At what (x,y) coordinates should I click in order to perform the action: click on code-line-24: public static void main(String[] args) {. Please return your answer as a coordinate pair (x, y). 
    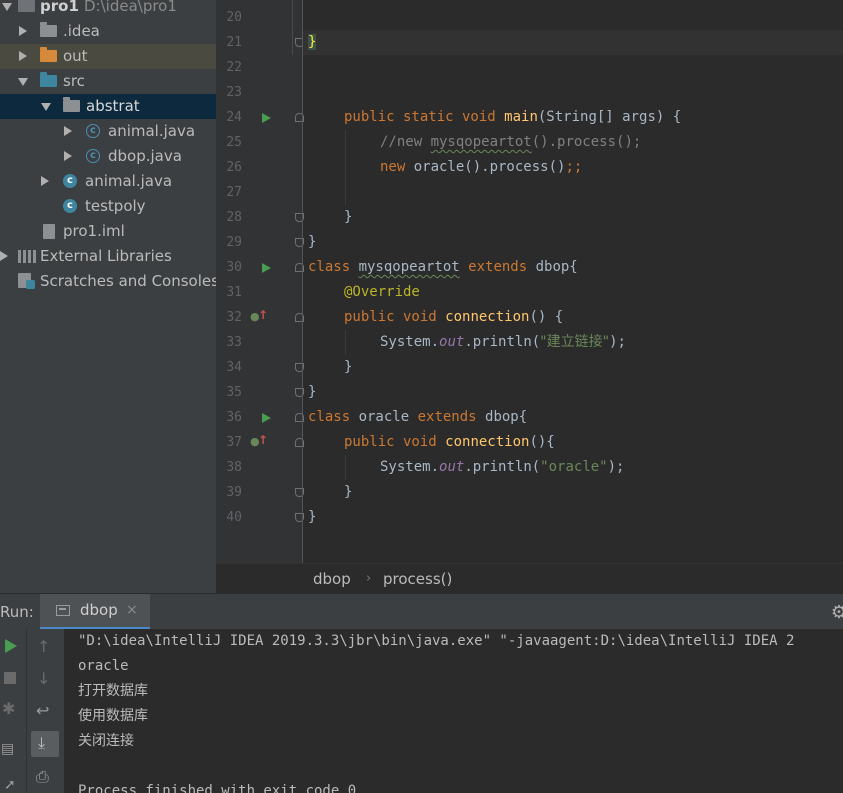
    Looking at the image, I should click on (512, 117).